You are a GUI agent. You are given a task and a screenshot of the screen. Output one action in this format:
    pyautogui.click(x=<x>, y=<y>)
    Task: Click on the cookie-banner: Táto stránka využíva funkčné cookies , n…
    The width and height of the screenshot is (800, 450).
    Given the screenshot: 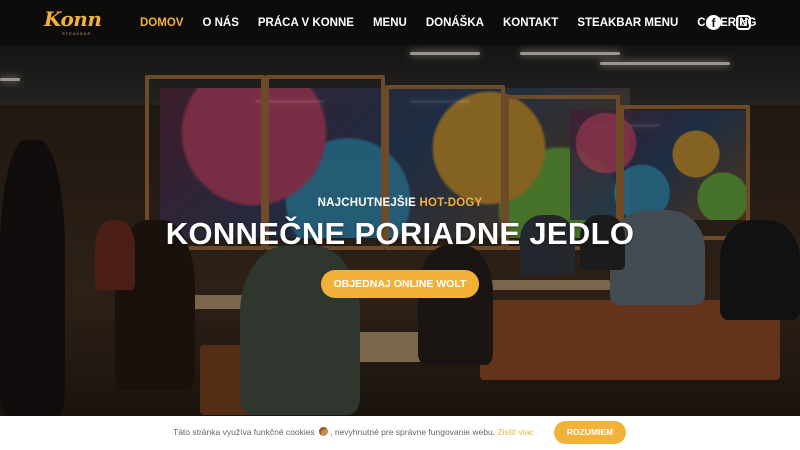 What is the action you would take?
    pyautogui.click(x=400, y=433)
    